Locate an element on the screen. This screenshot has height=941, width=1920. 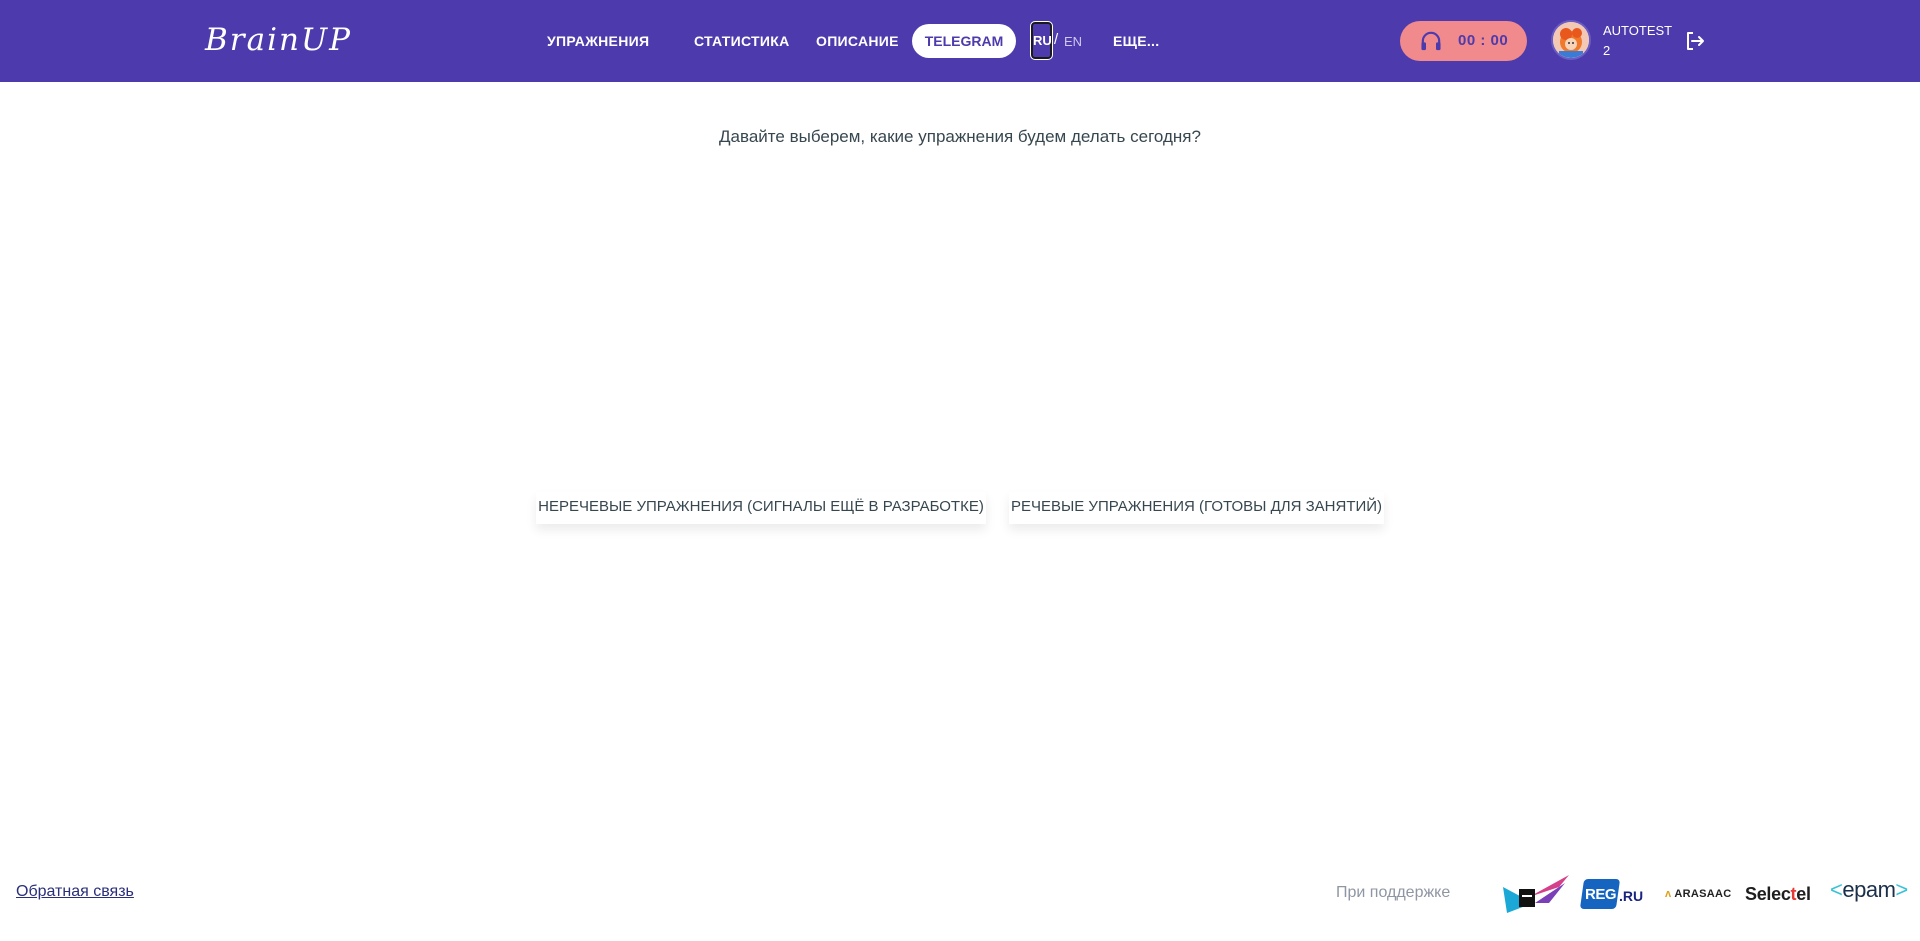
avatar is located at coordinates (1571, 40).